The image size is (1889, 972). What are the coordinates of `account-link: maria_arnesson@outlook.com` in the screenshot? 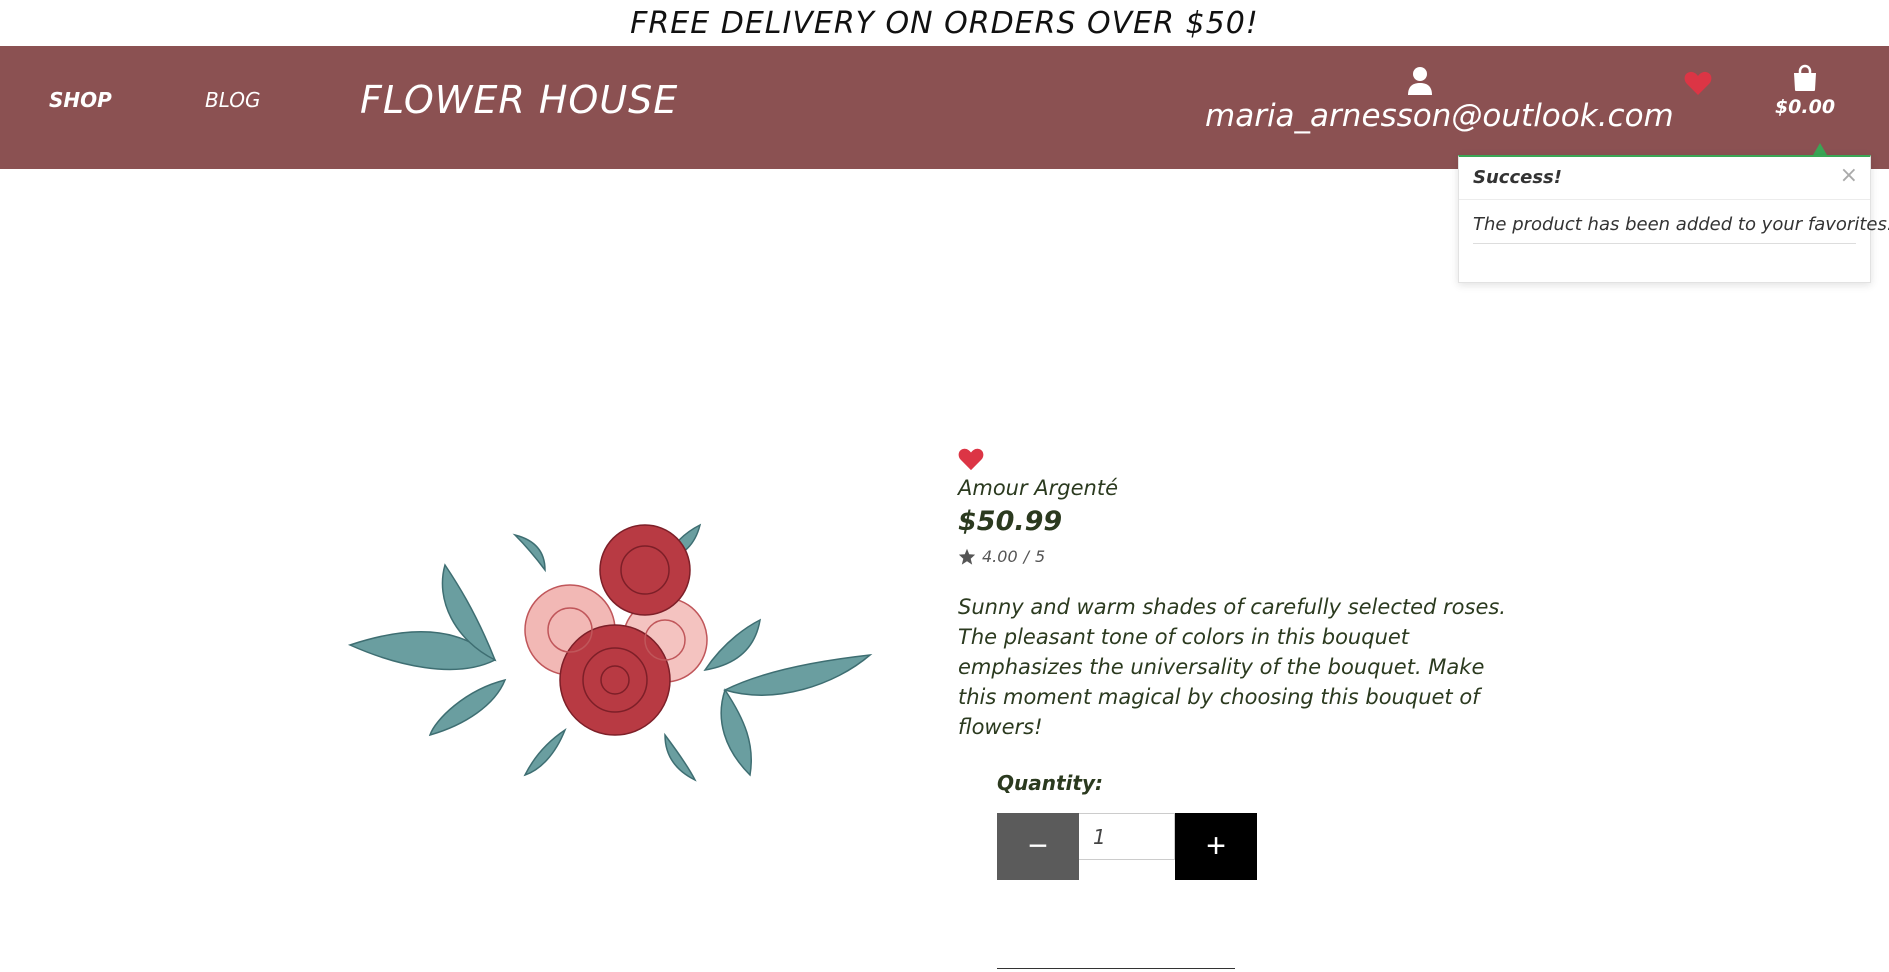 It's located at (1439, 111).